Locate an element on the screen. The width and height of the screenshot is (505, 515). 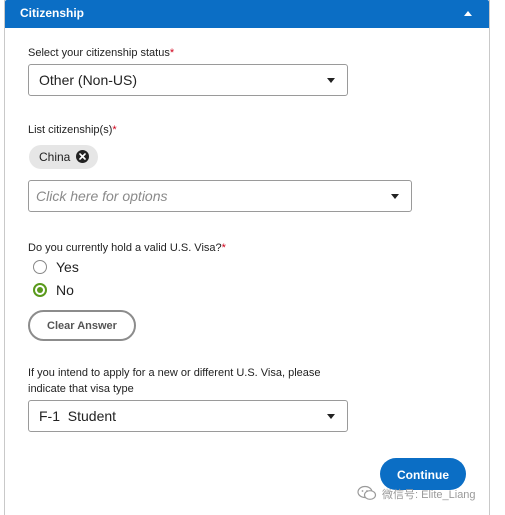
citizenship-chip: China is located at coordinates (63, 157).